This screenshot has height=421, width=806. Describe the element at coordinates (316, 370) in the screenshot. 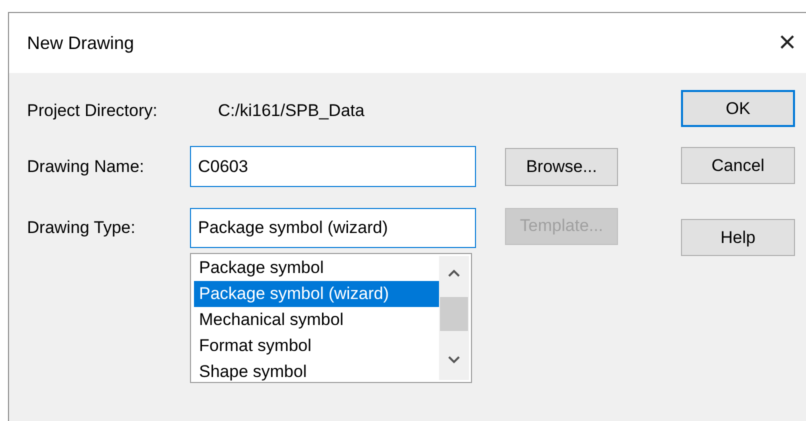

I see `list-item: Shape symbol` at that location.